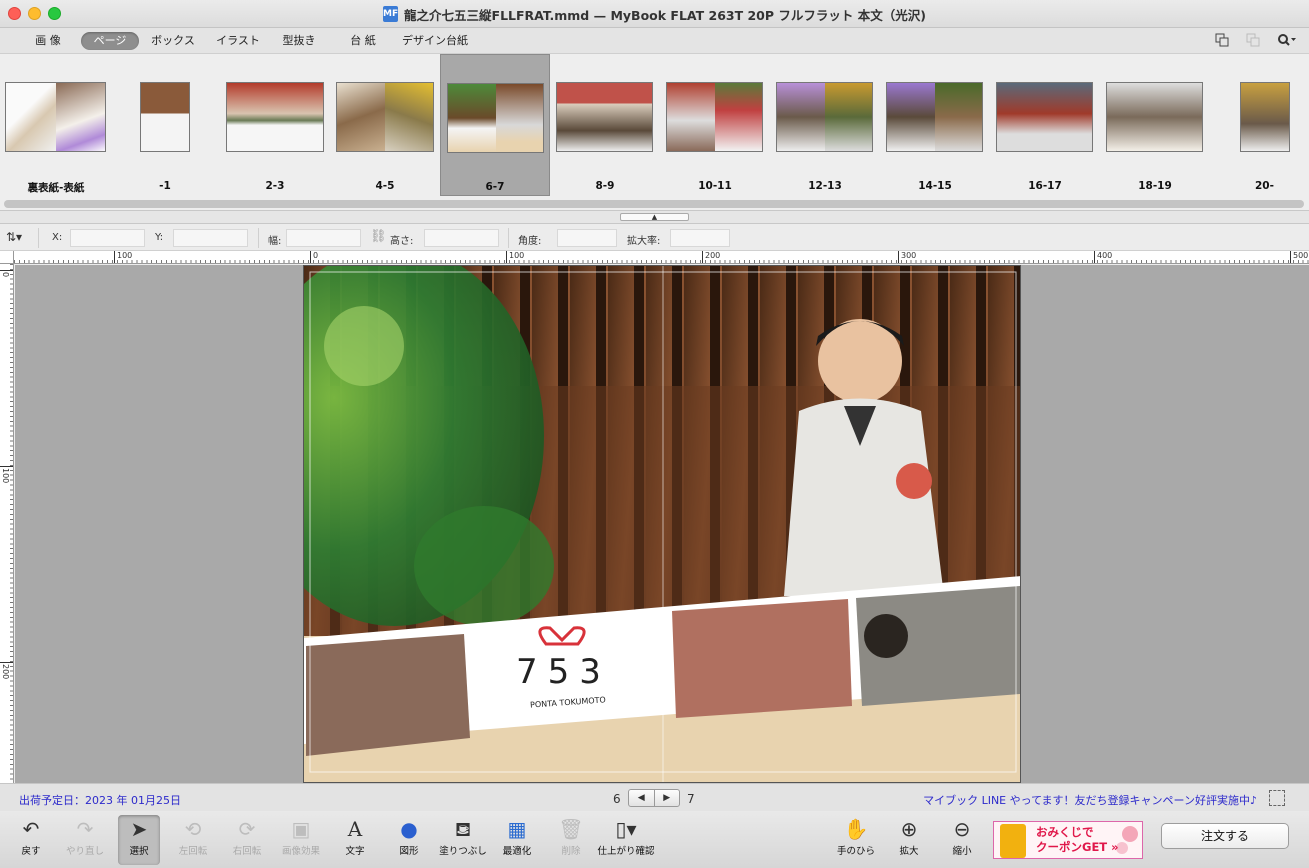 The width and height of the screenshot is (1309, 868). I want to click on redo-button: ↷ やり直し, so click(85, 840).